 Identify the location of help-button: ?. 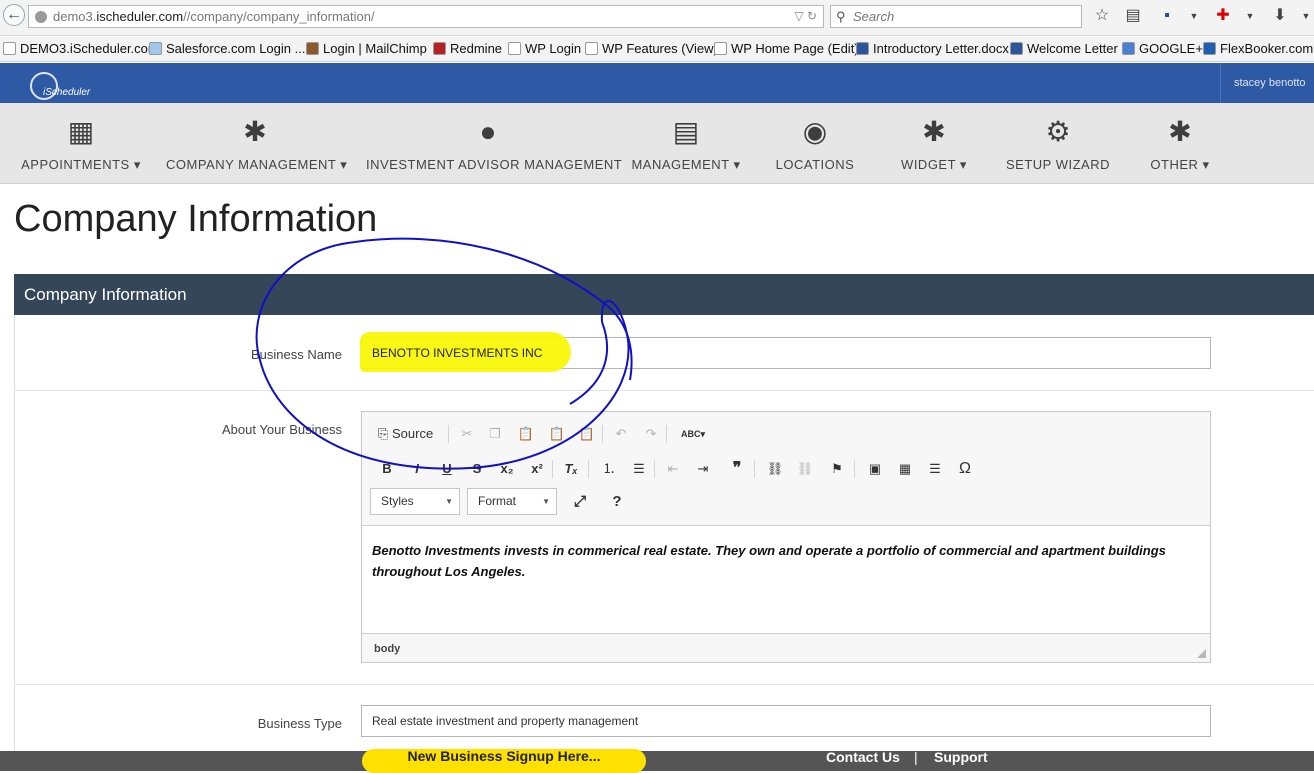
(617, 502).